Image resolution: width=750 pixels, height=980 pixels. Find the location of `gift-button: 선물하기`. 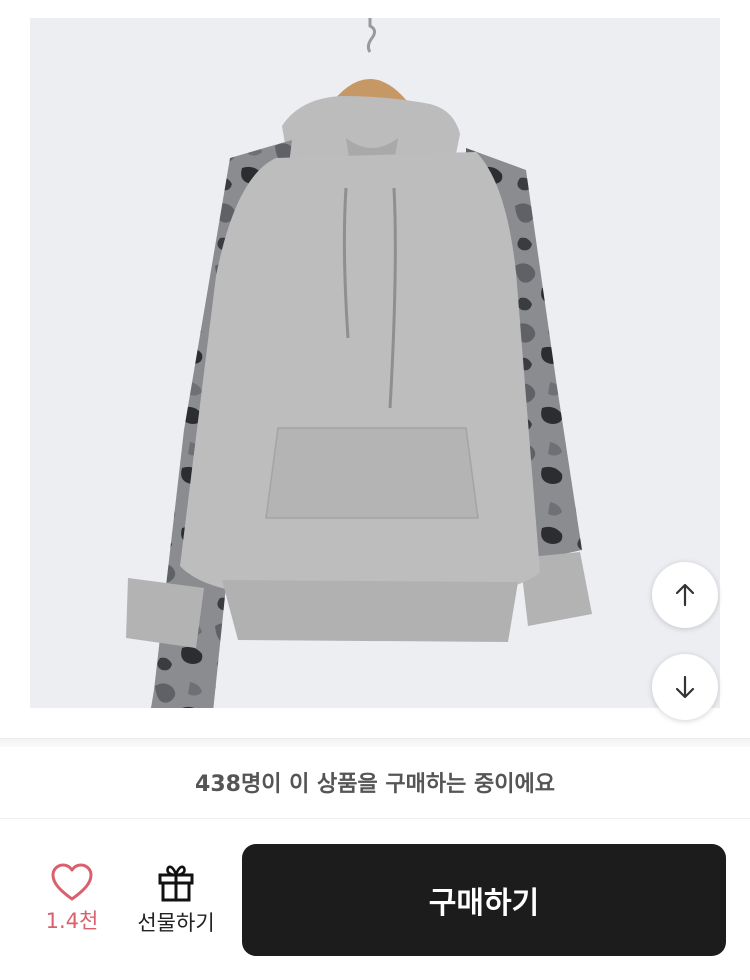

gift-button: 선물하기 is located at coordinates (176, 903).